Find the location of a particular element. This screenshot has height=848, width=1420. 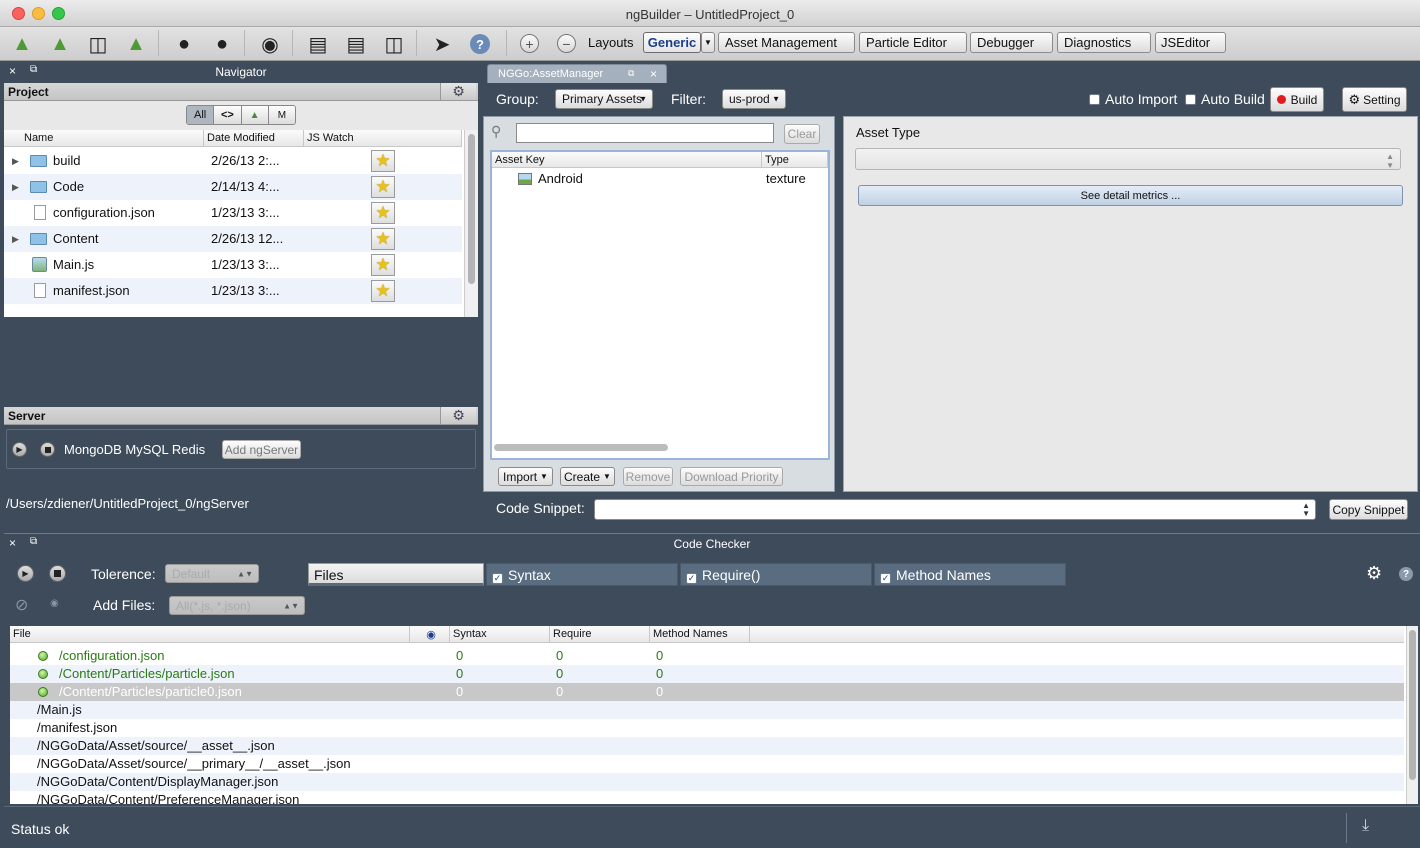

filter-modified: M is located at coordinates (281, 115).